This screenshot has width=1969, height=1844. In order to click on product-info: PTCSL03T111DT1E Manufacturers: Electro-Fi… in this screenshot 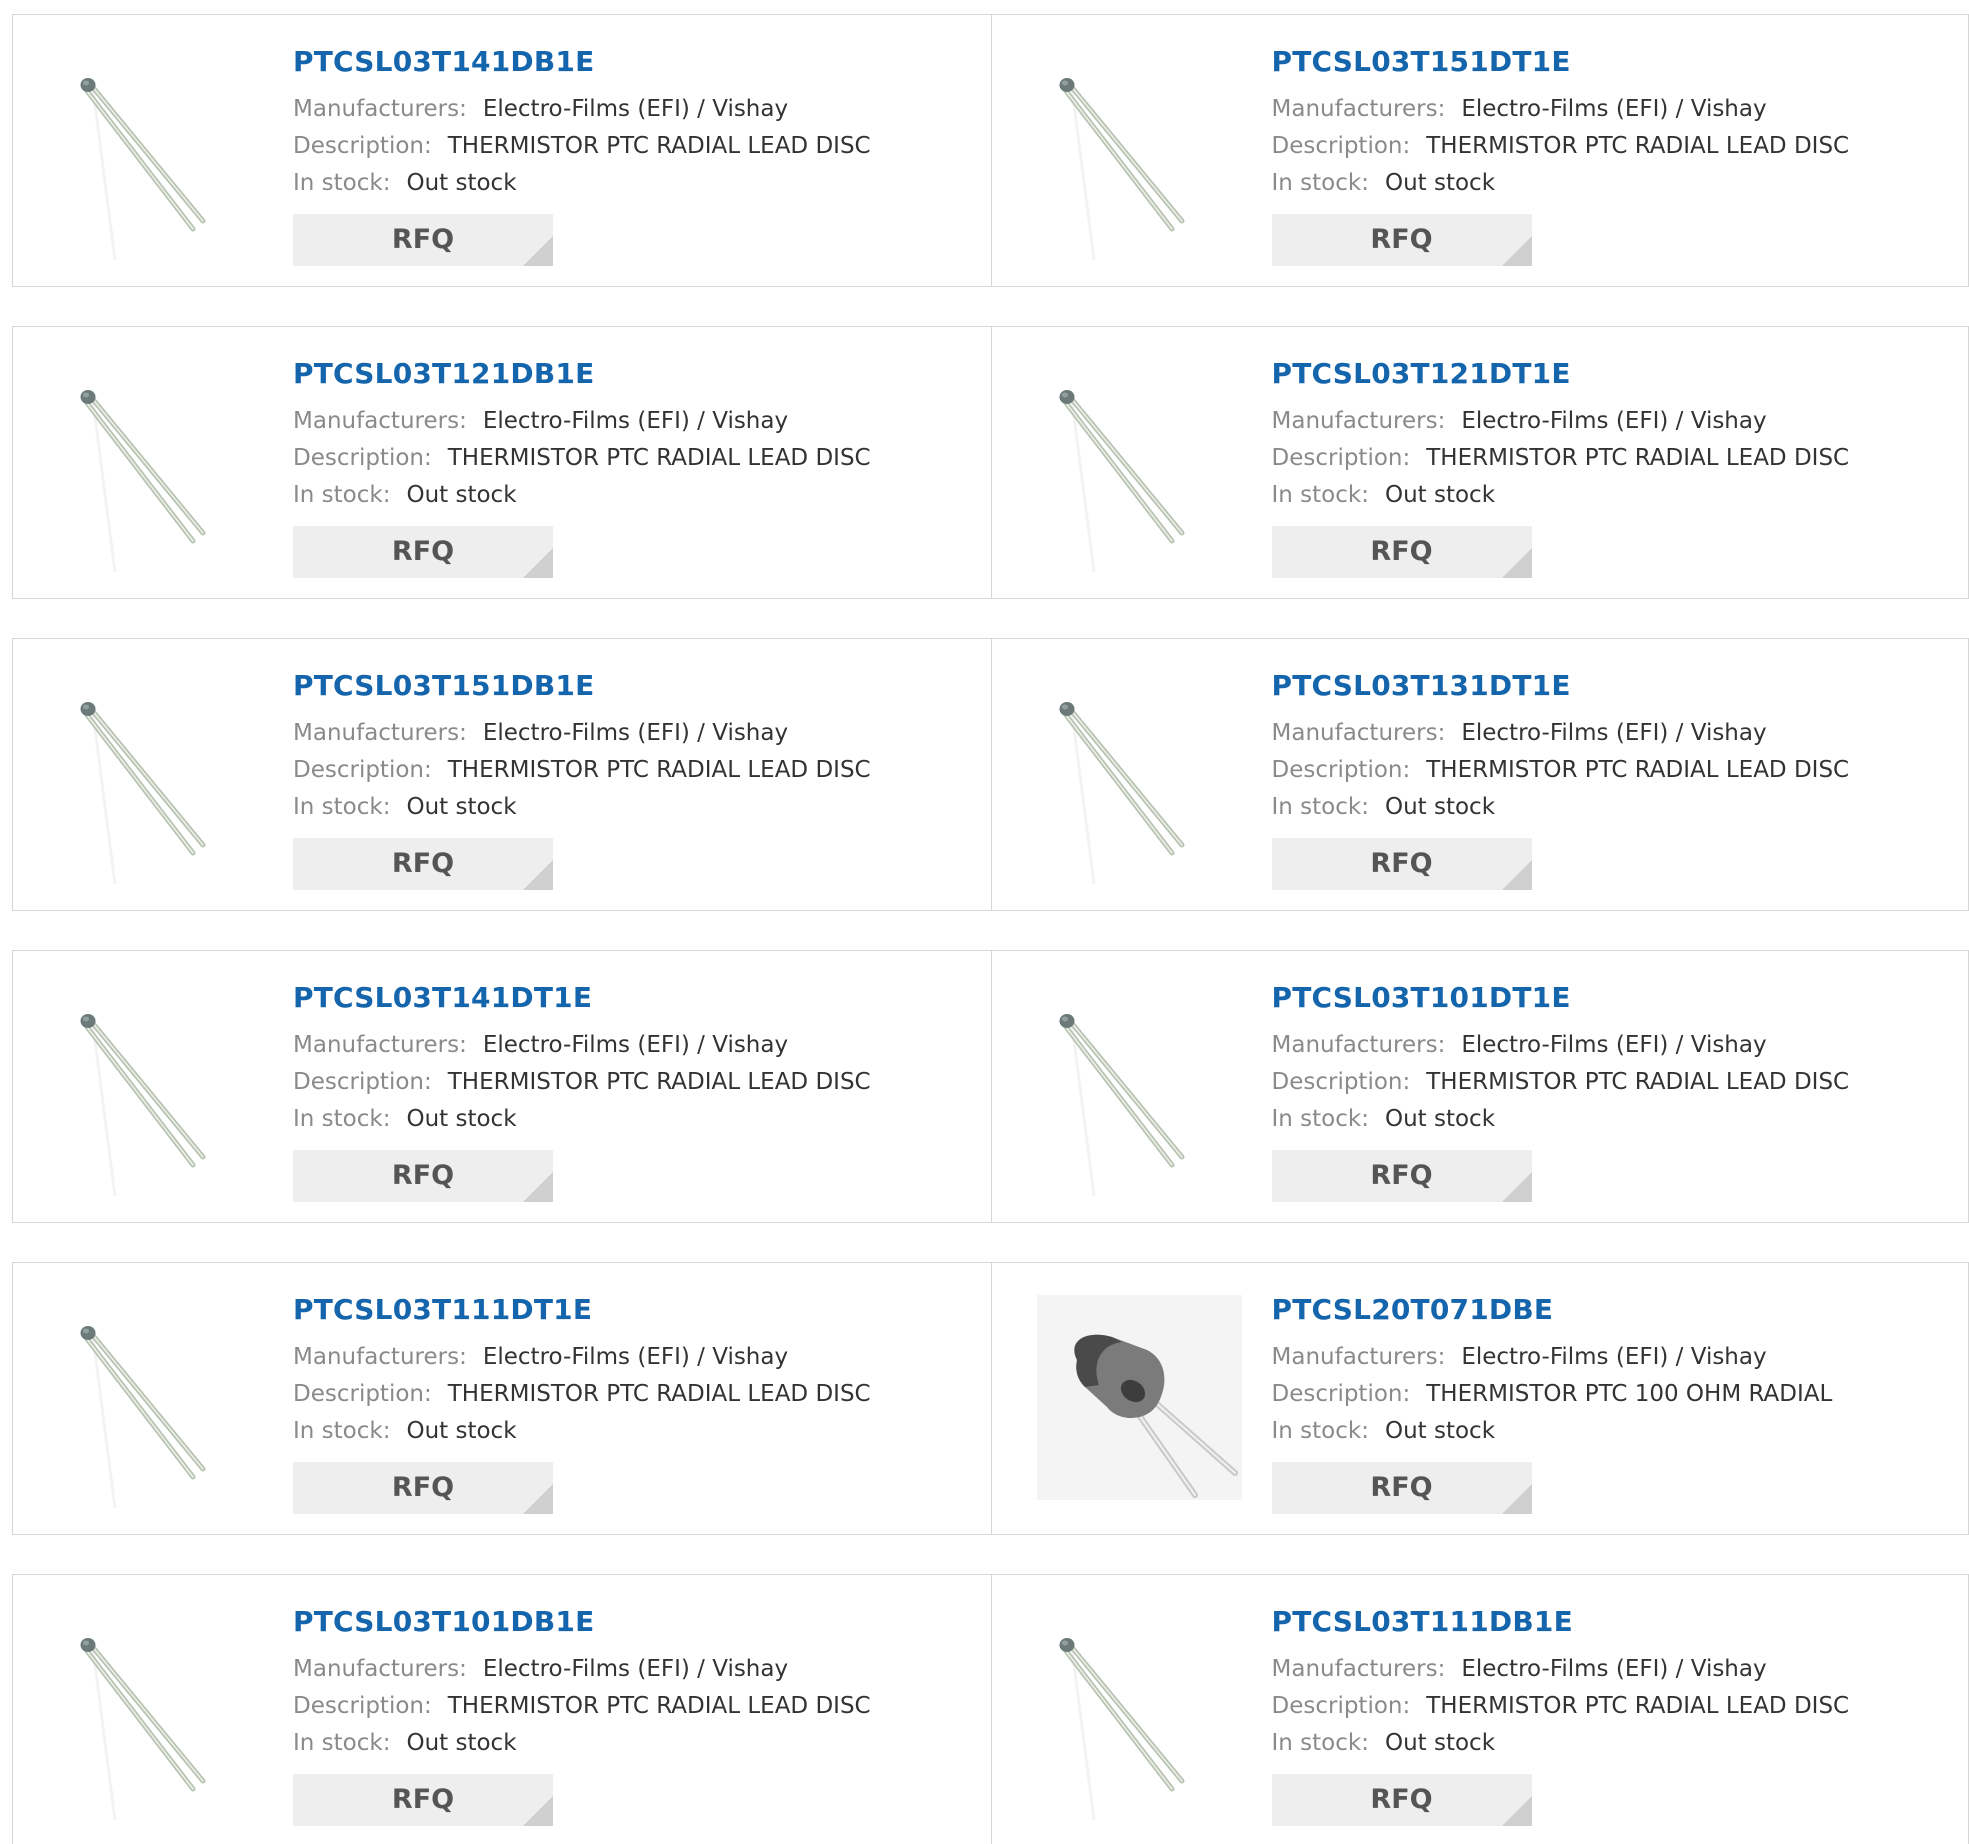, I will do `click(637, 1403)`.